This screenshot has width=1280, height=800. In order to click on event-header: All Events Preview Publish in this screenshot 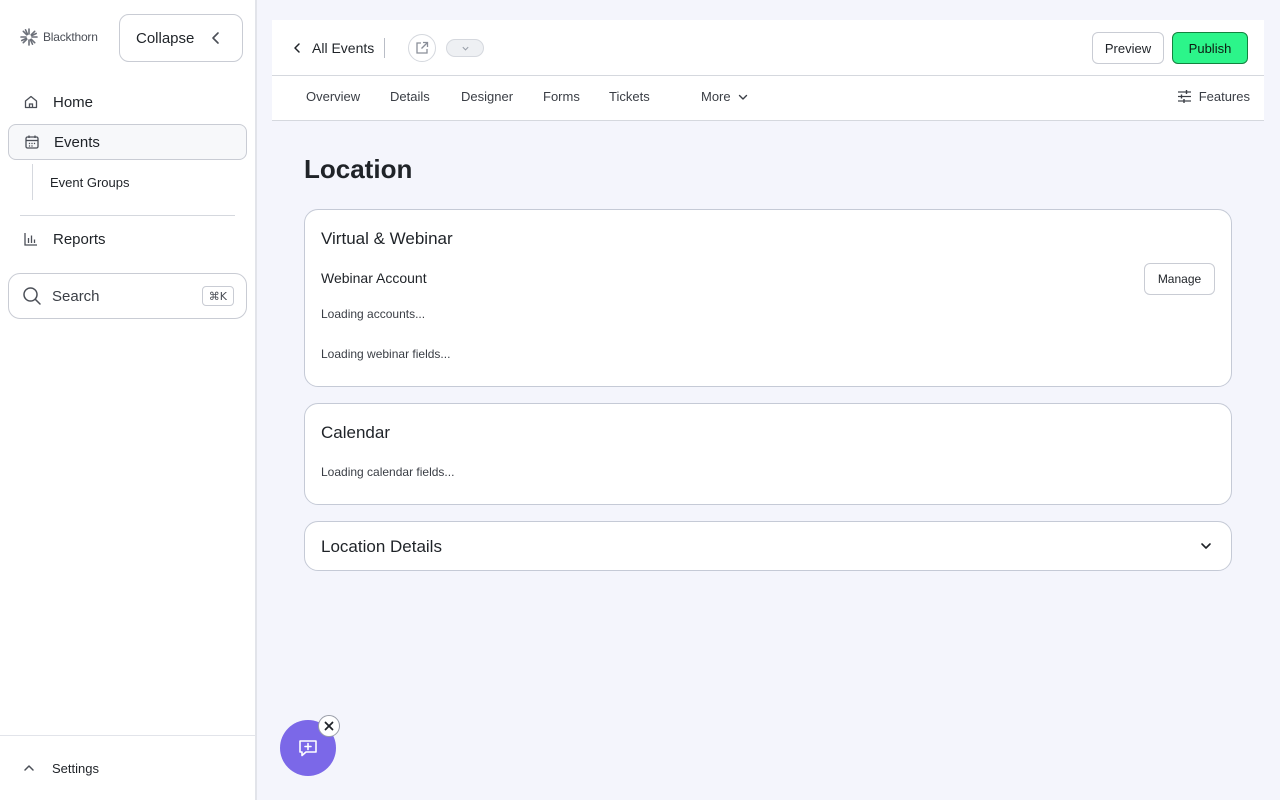, I will do `click(768, 48)`.